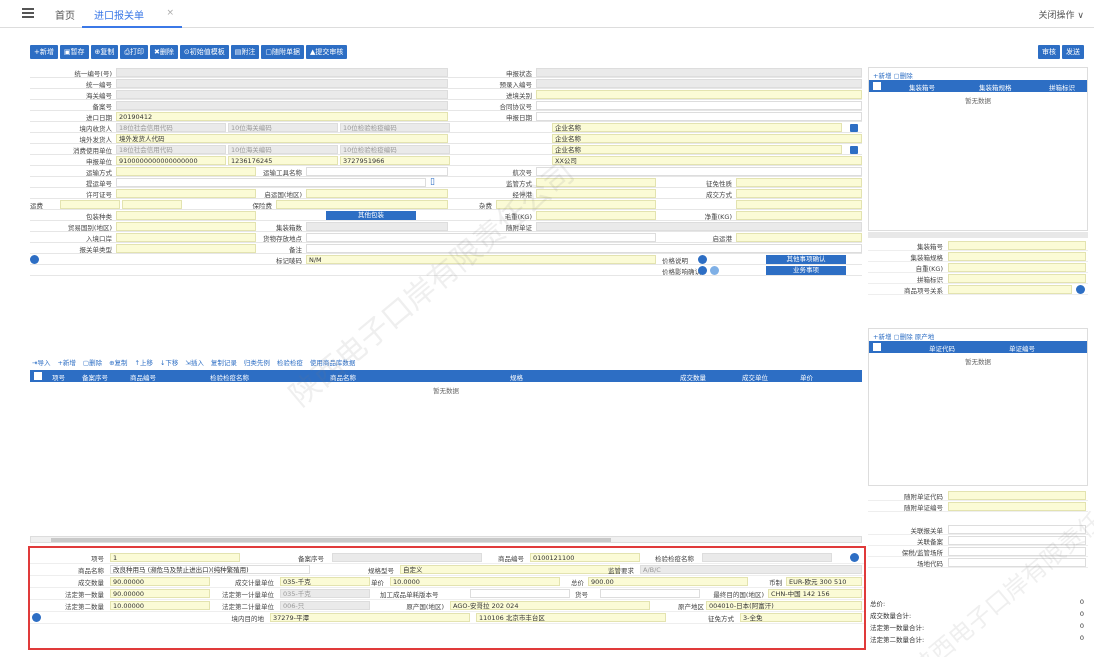 The width and height of the screenshot is (1094, 657). I want to click on input-field: 境外发货人代码, so click(282, 138).